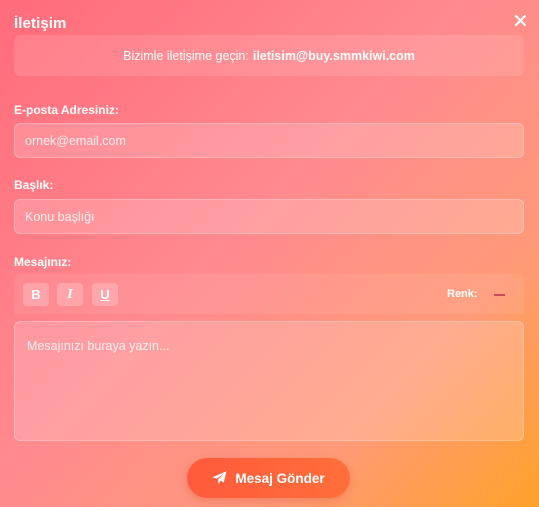 The image size is (539, 507). I want to click on send-message-label: Mesaj Gönder, so click(280, 478).